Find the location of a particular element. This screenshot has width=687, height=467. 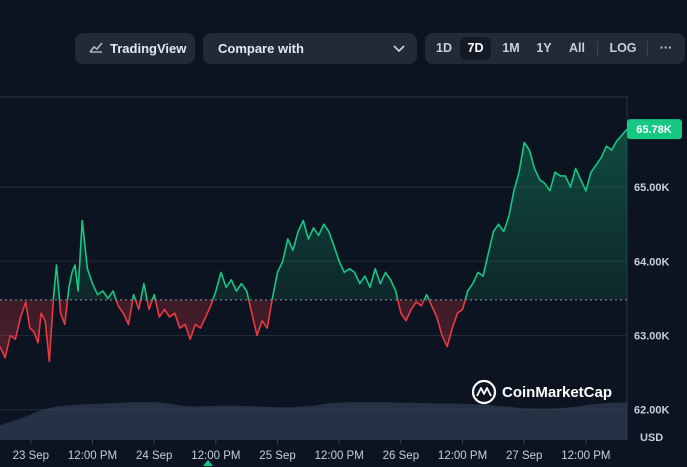

y-tick-label: 63.00K is located at coordinates (652, 337).